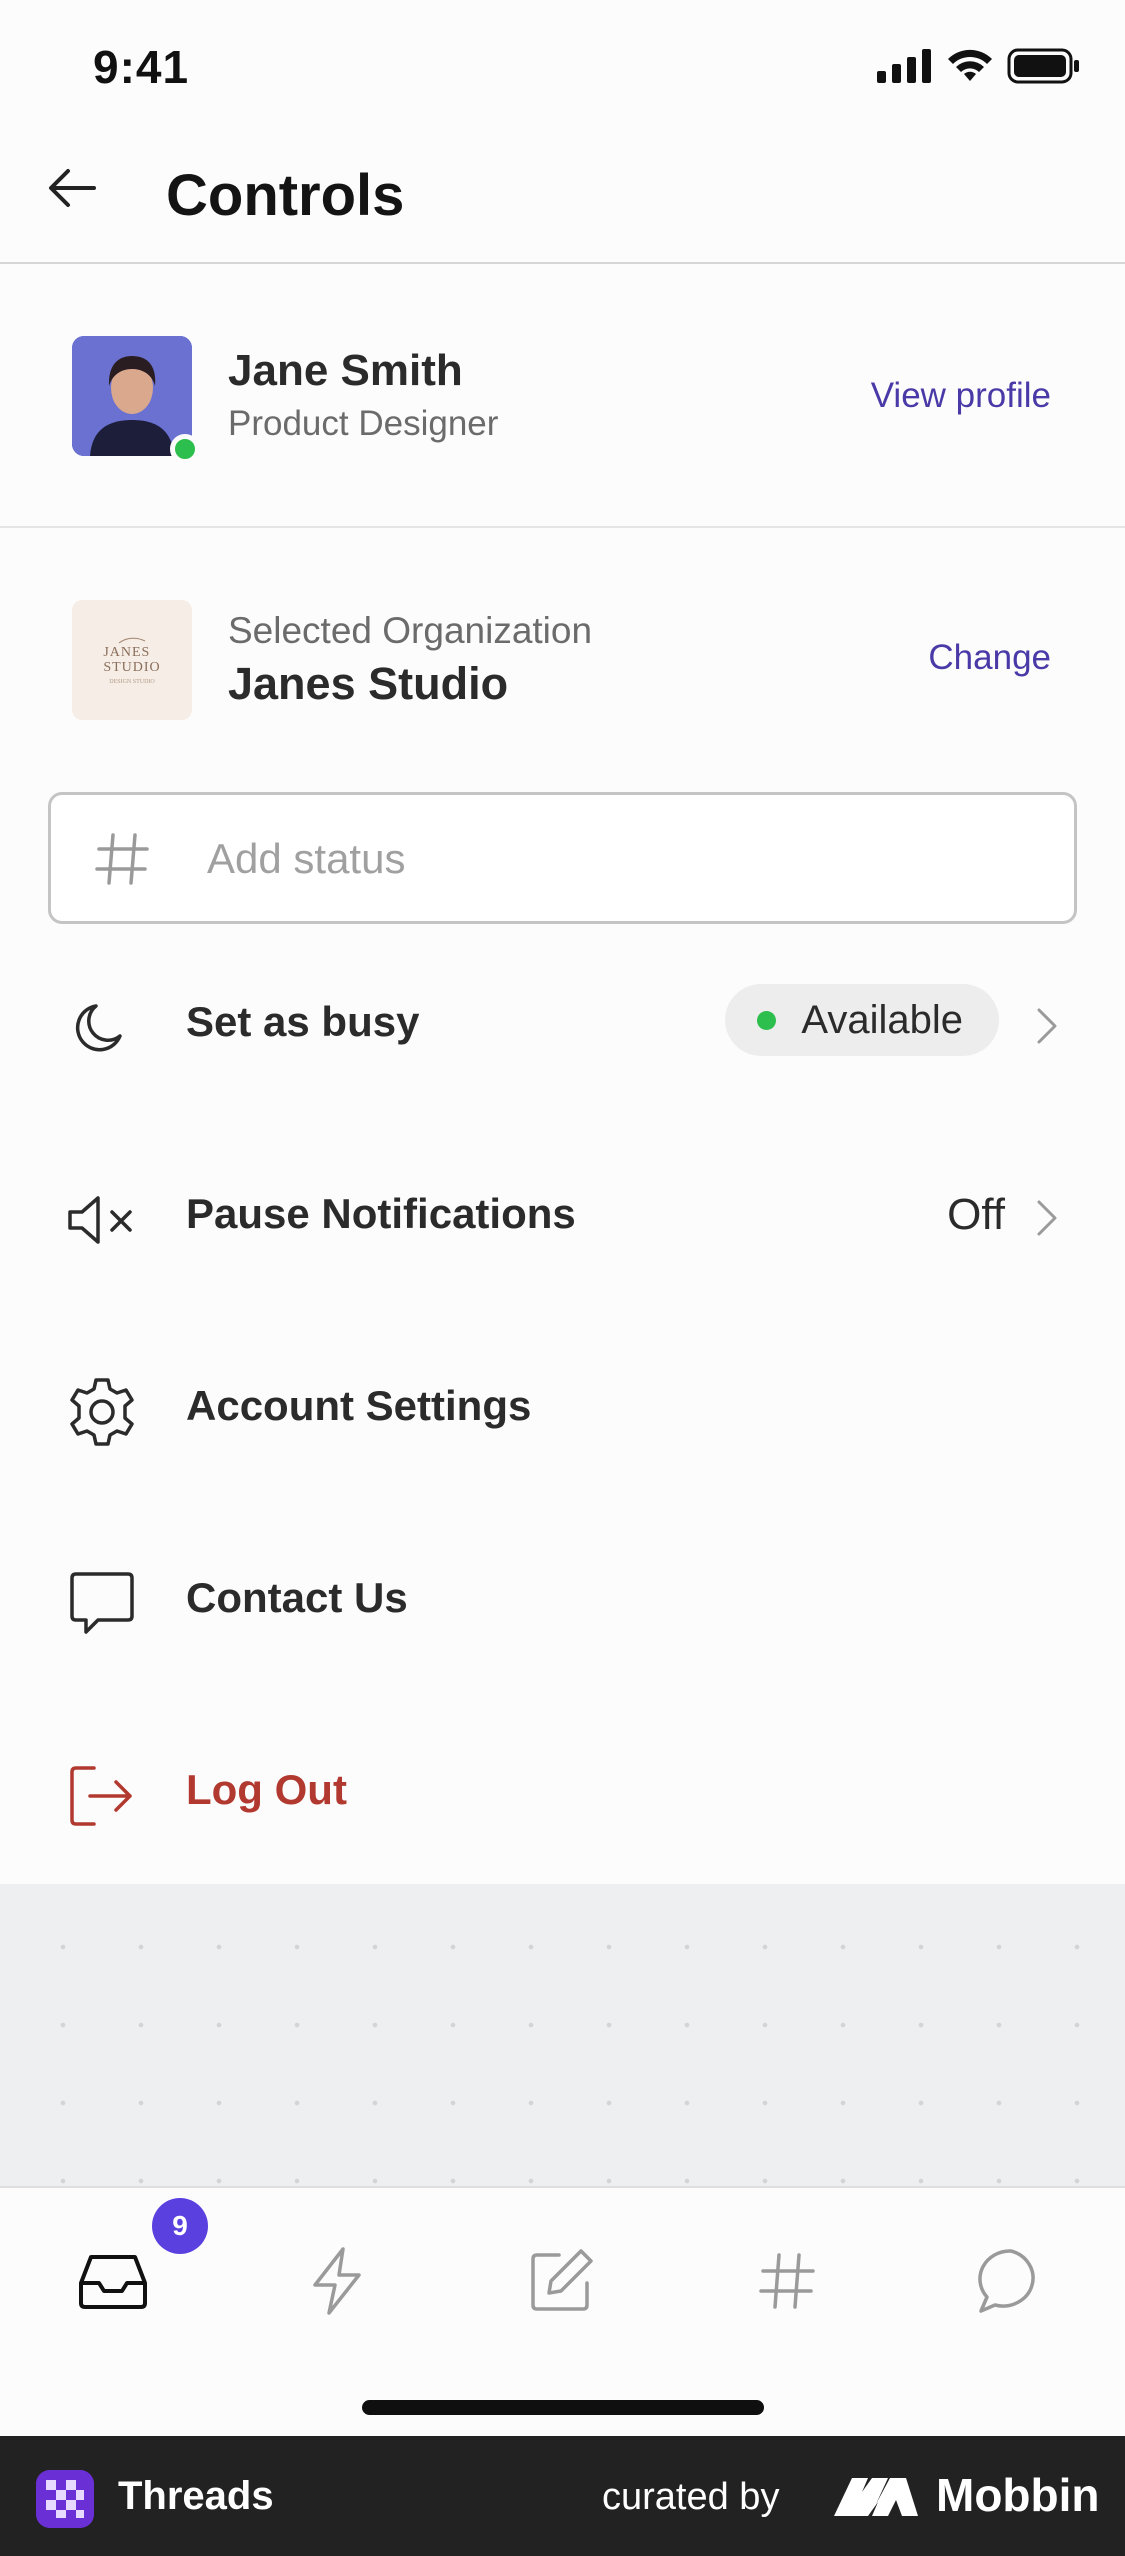  I want to click on tab-activity, so click(337, 2281).